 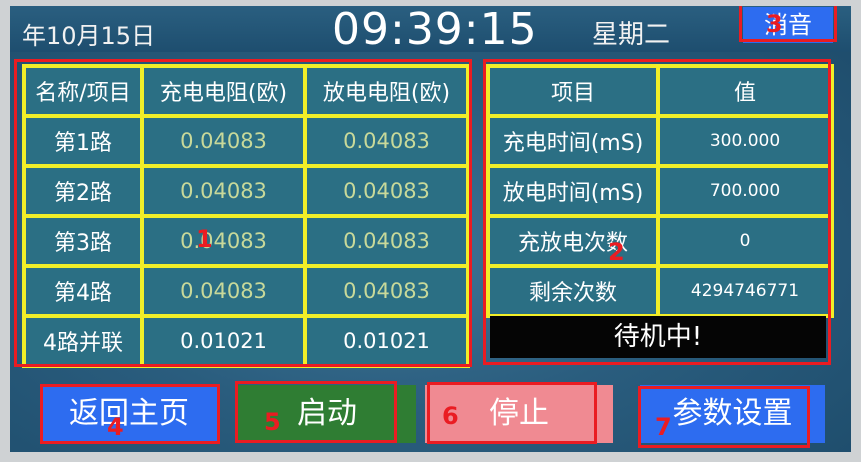 I want to click on param-label: 剩余次数, so click(x=573, y=291).